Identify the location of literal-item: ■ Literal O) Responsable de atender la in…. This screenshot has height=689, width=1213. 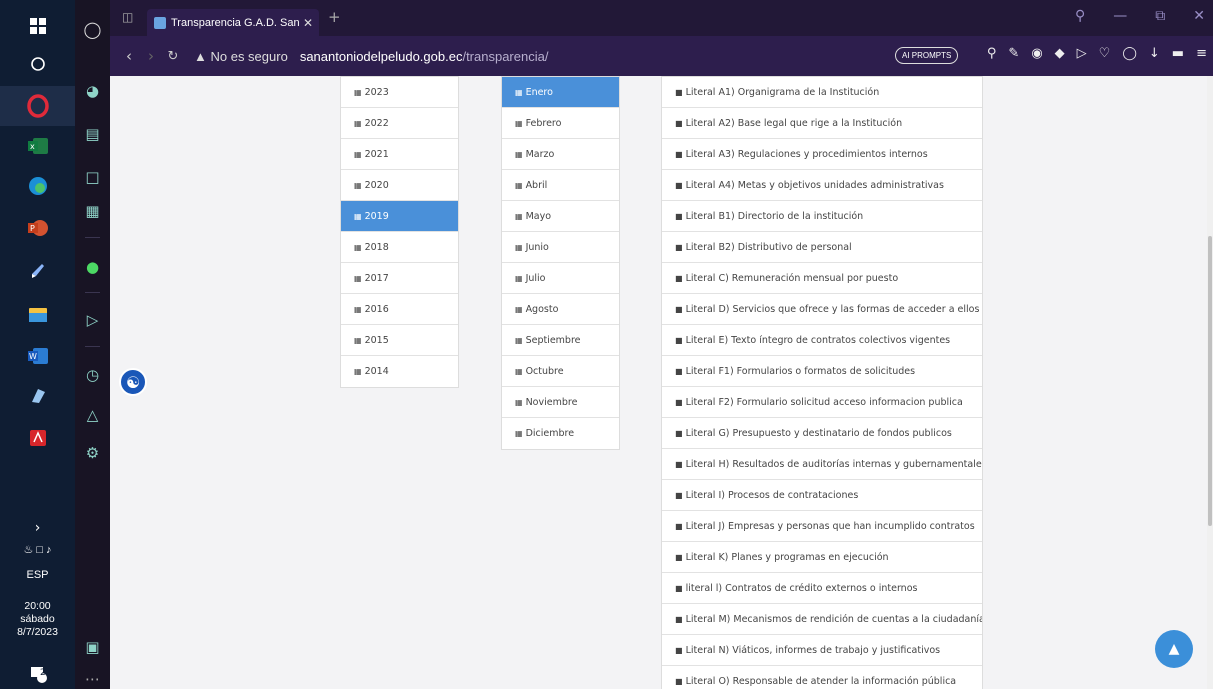
(822, 677).